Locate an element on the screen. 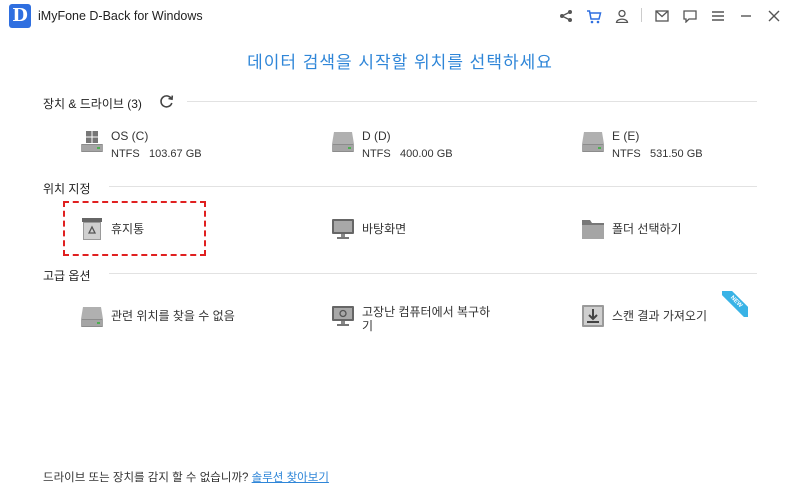 The width and height of the screenshot is (800, 500). location-label: 바탕화면 is located at coordinates (384, 229).